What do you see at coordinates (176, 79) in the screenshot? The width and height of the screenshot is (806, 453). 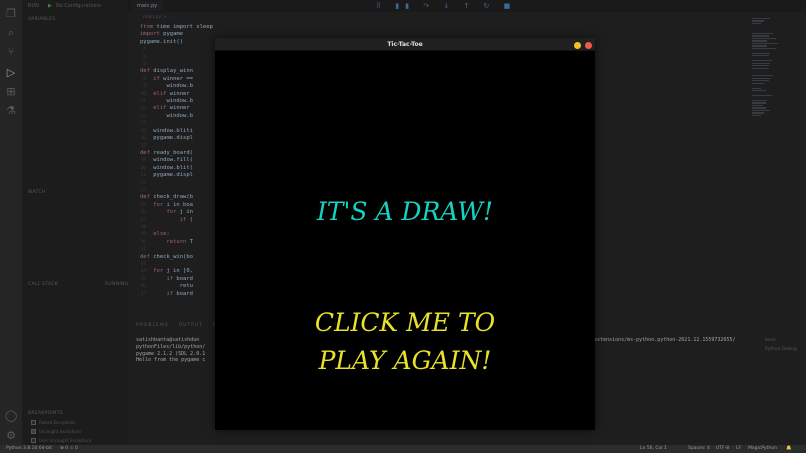 I see `code-line: if winner ==` at bounding box center [176, 79].